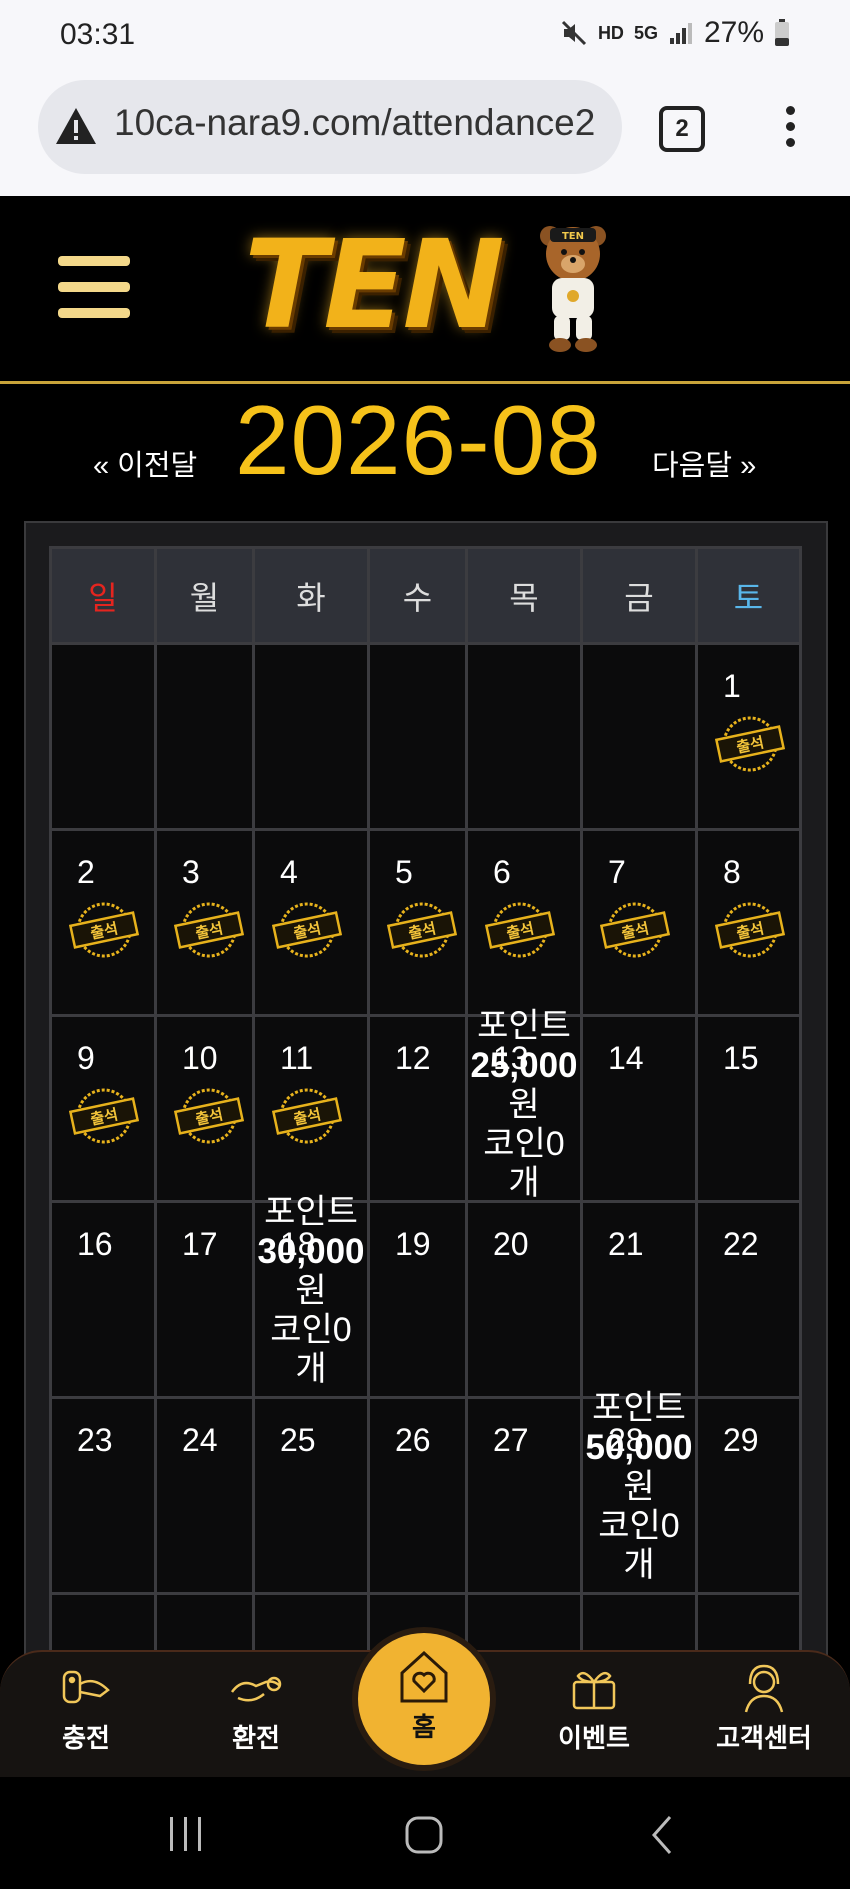  What do you see at coordinates (502, 872) in the screenshot?
I see `day-number: 6` at bounding box center [502, 872].